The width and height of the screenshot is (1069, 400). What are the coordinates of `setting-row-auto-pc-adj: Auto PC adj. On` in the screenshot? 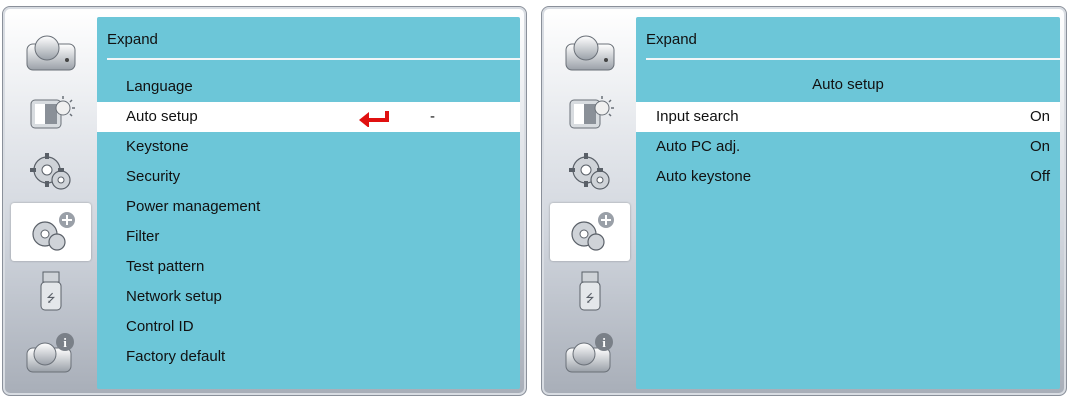 It's located at (848, 147).